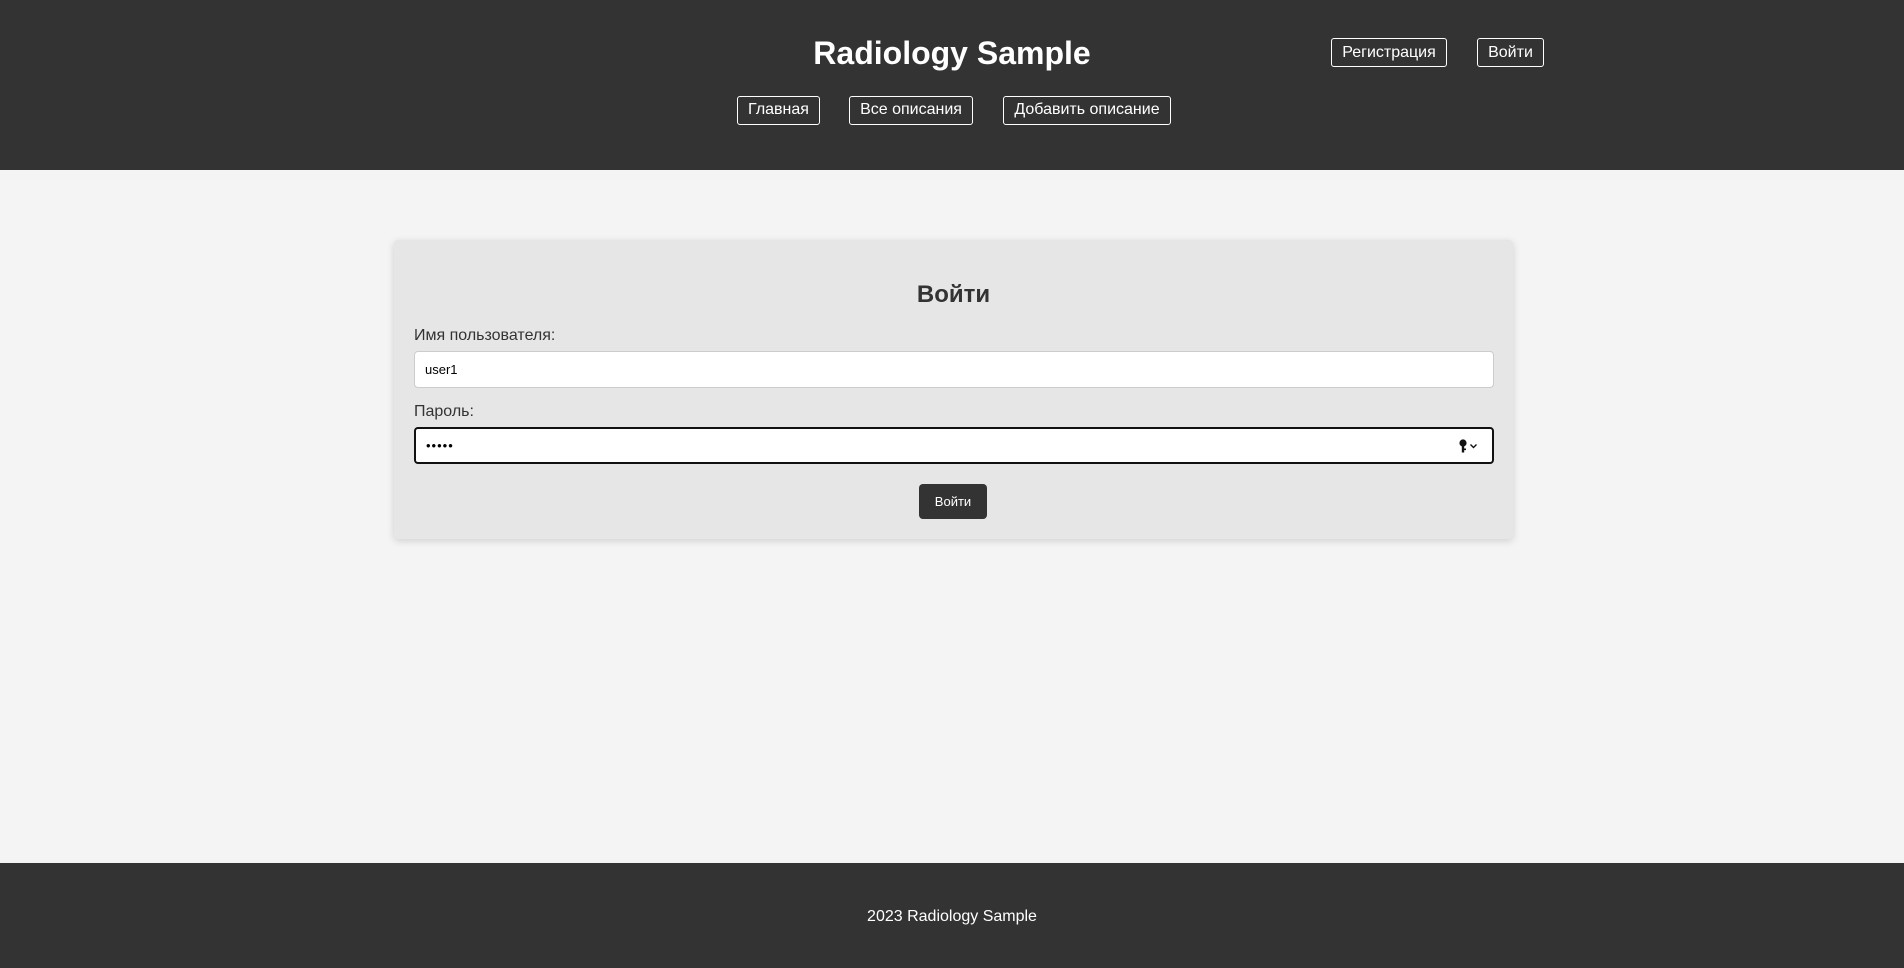 This screenshot has width=1904, height=968. What do you see at coordinates (953, 501) in the screenshot?
I see `login-submit-button: Войти` at bounding box center [953, 501].